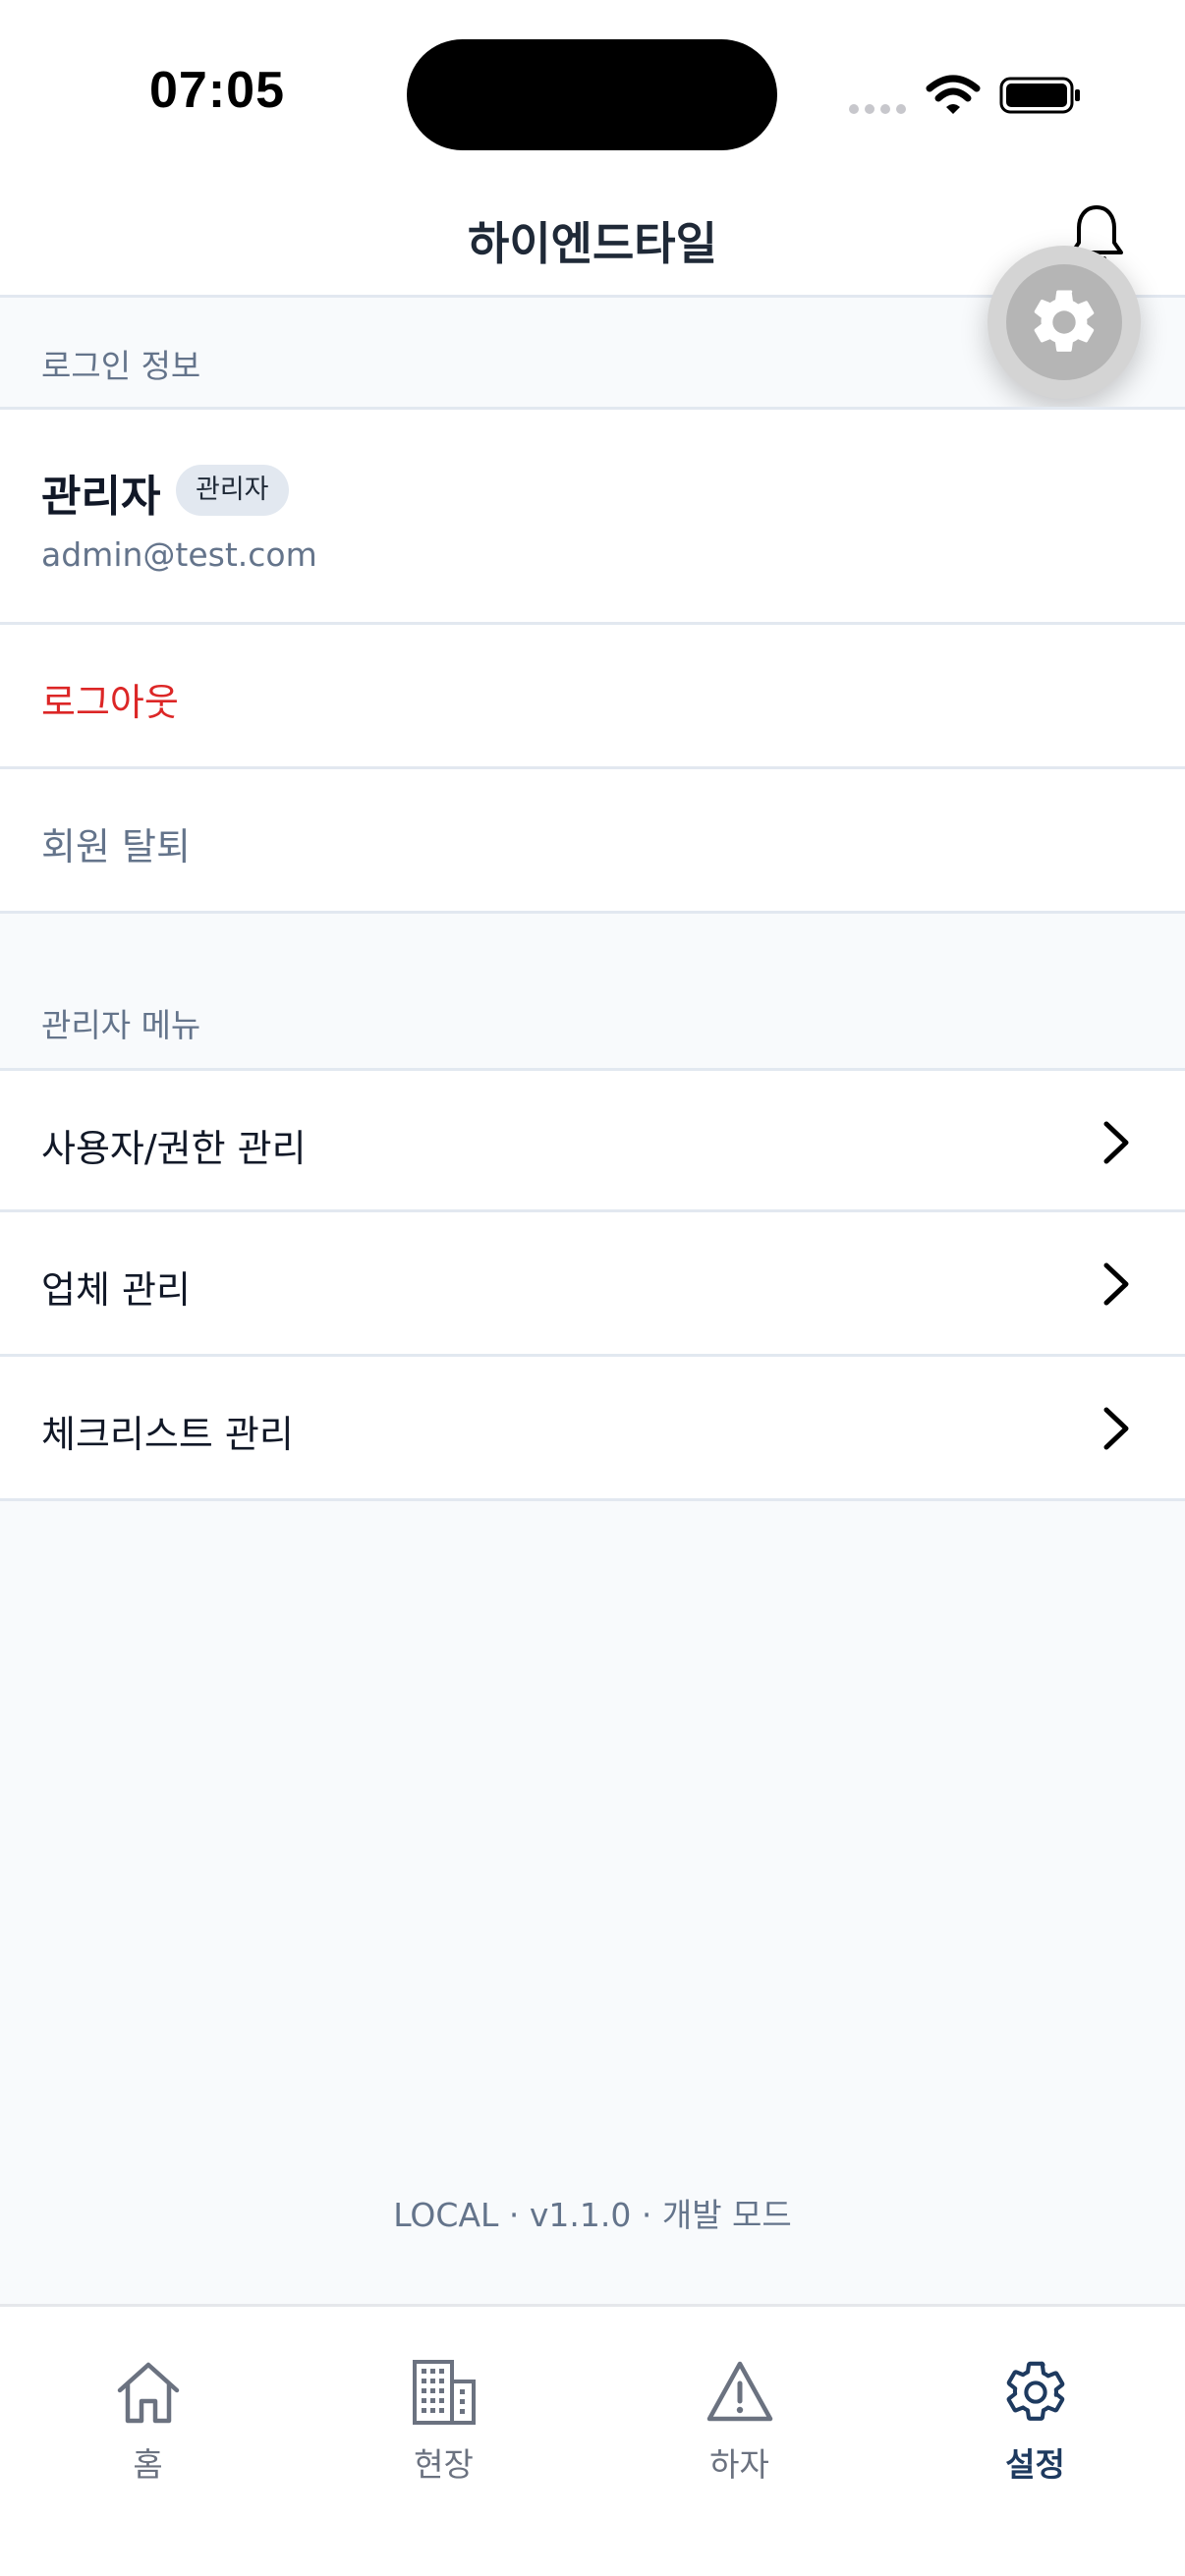  Describe the element at coordinates (592, 2215) in the screenshot. I see `version-info: LOCAL · v1.1.0 · 개발 모드` at that location.